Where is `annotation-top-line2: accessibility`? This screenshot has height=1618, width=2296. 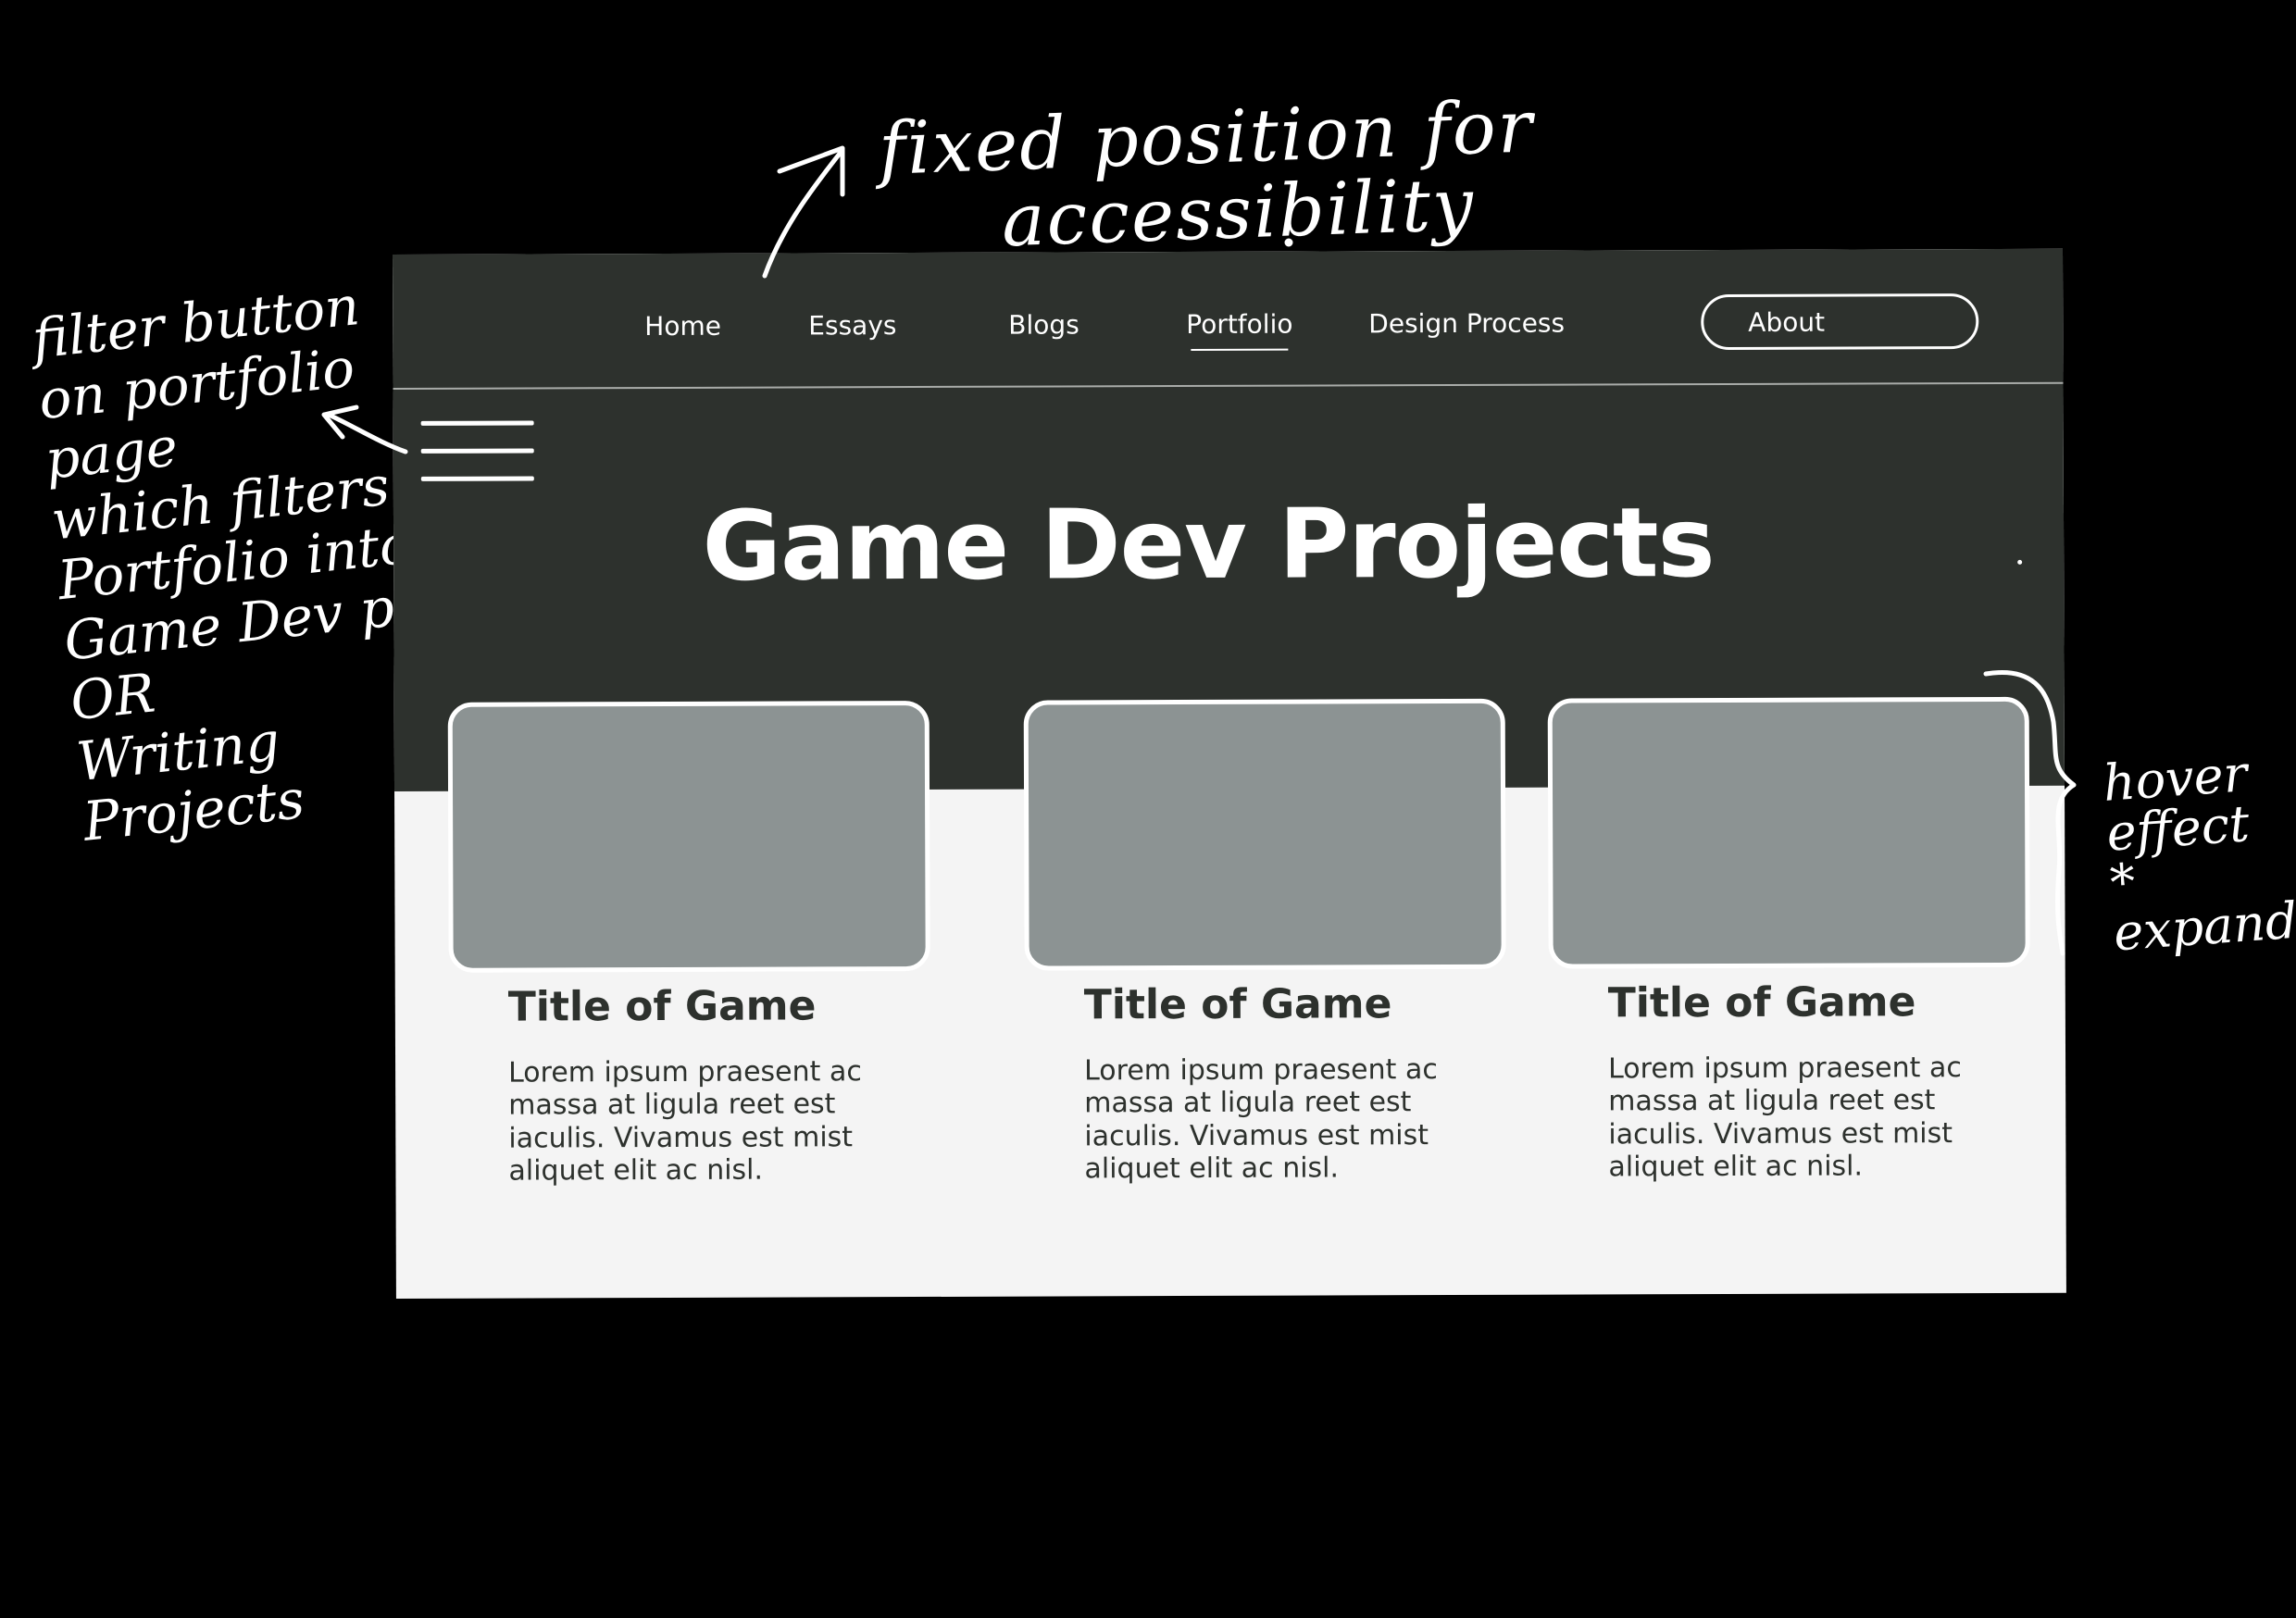
annotation-top-line2: accessibility is located at coordinates (1238, 213).